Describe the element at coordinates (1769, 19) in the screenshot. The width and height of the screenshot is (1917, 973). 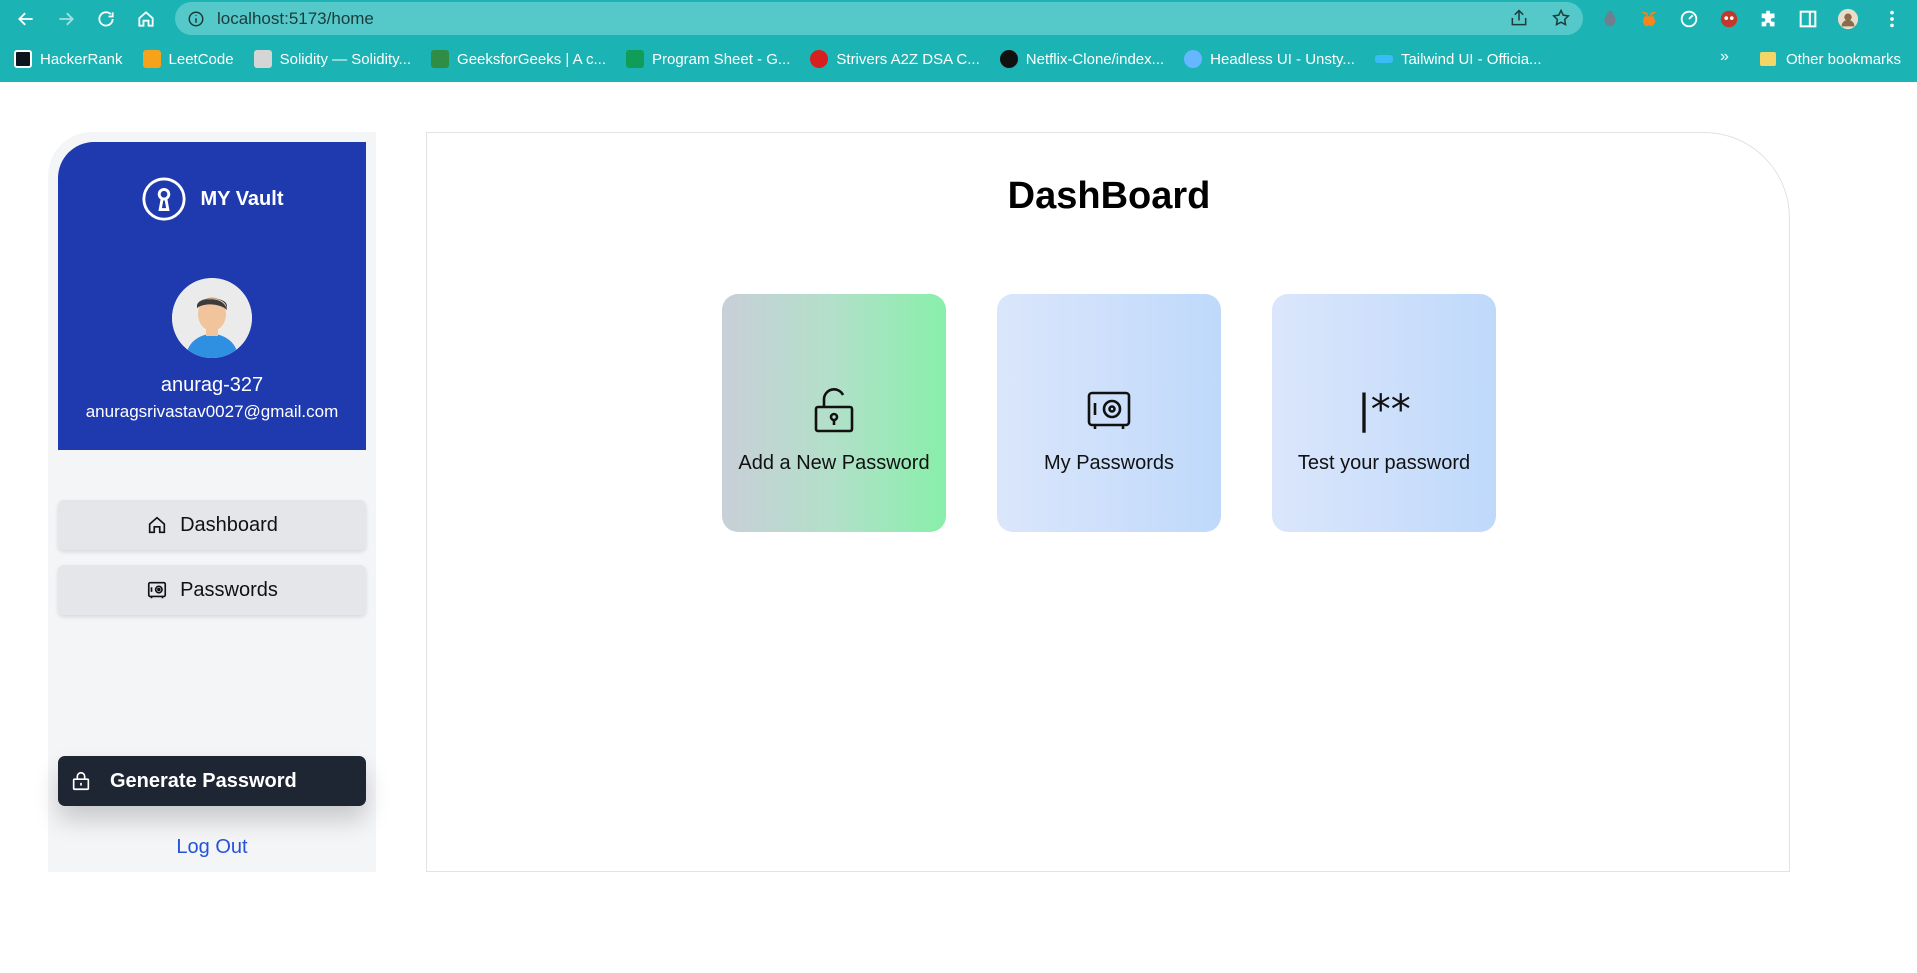
I see `extensions-puzzle-icon` at that location.